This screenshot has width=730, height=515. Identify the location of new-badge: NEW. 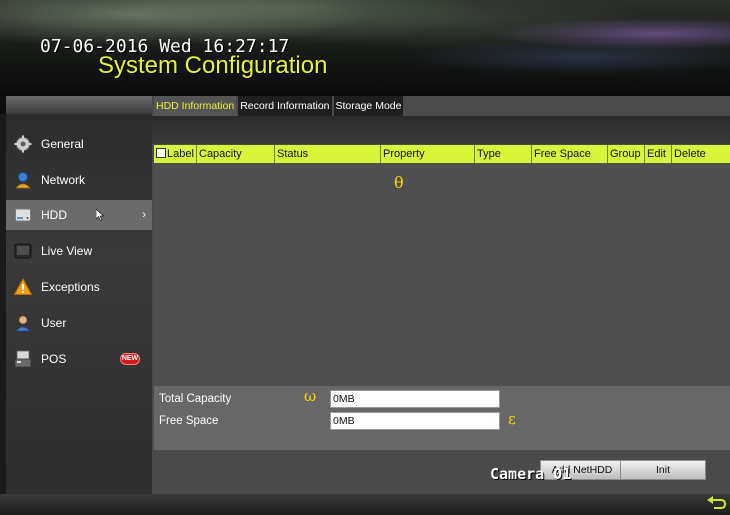
(130, 359).